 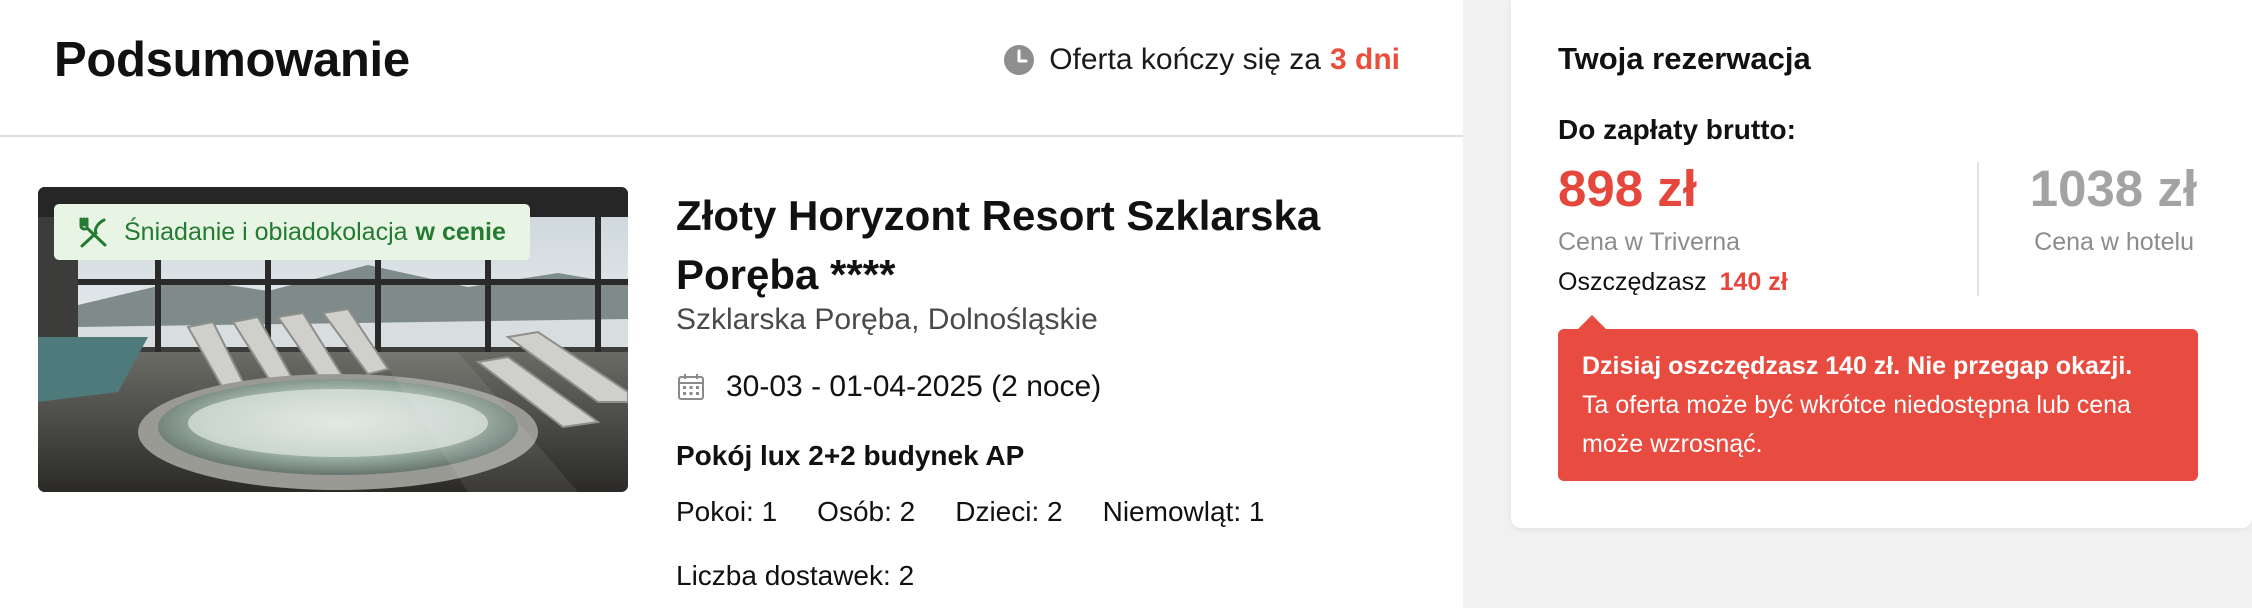 I want to click on triverna-price-label: Cena w Triverna, so click(x=1649, y=242).